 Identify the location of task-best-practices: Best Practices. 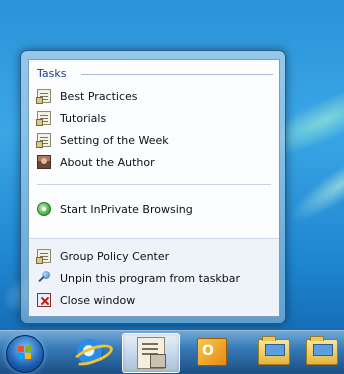
(151, 96).